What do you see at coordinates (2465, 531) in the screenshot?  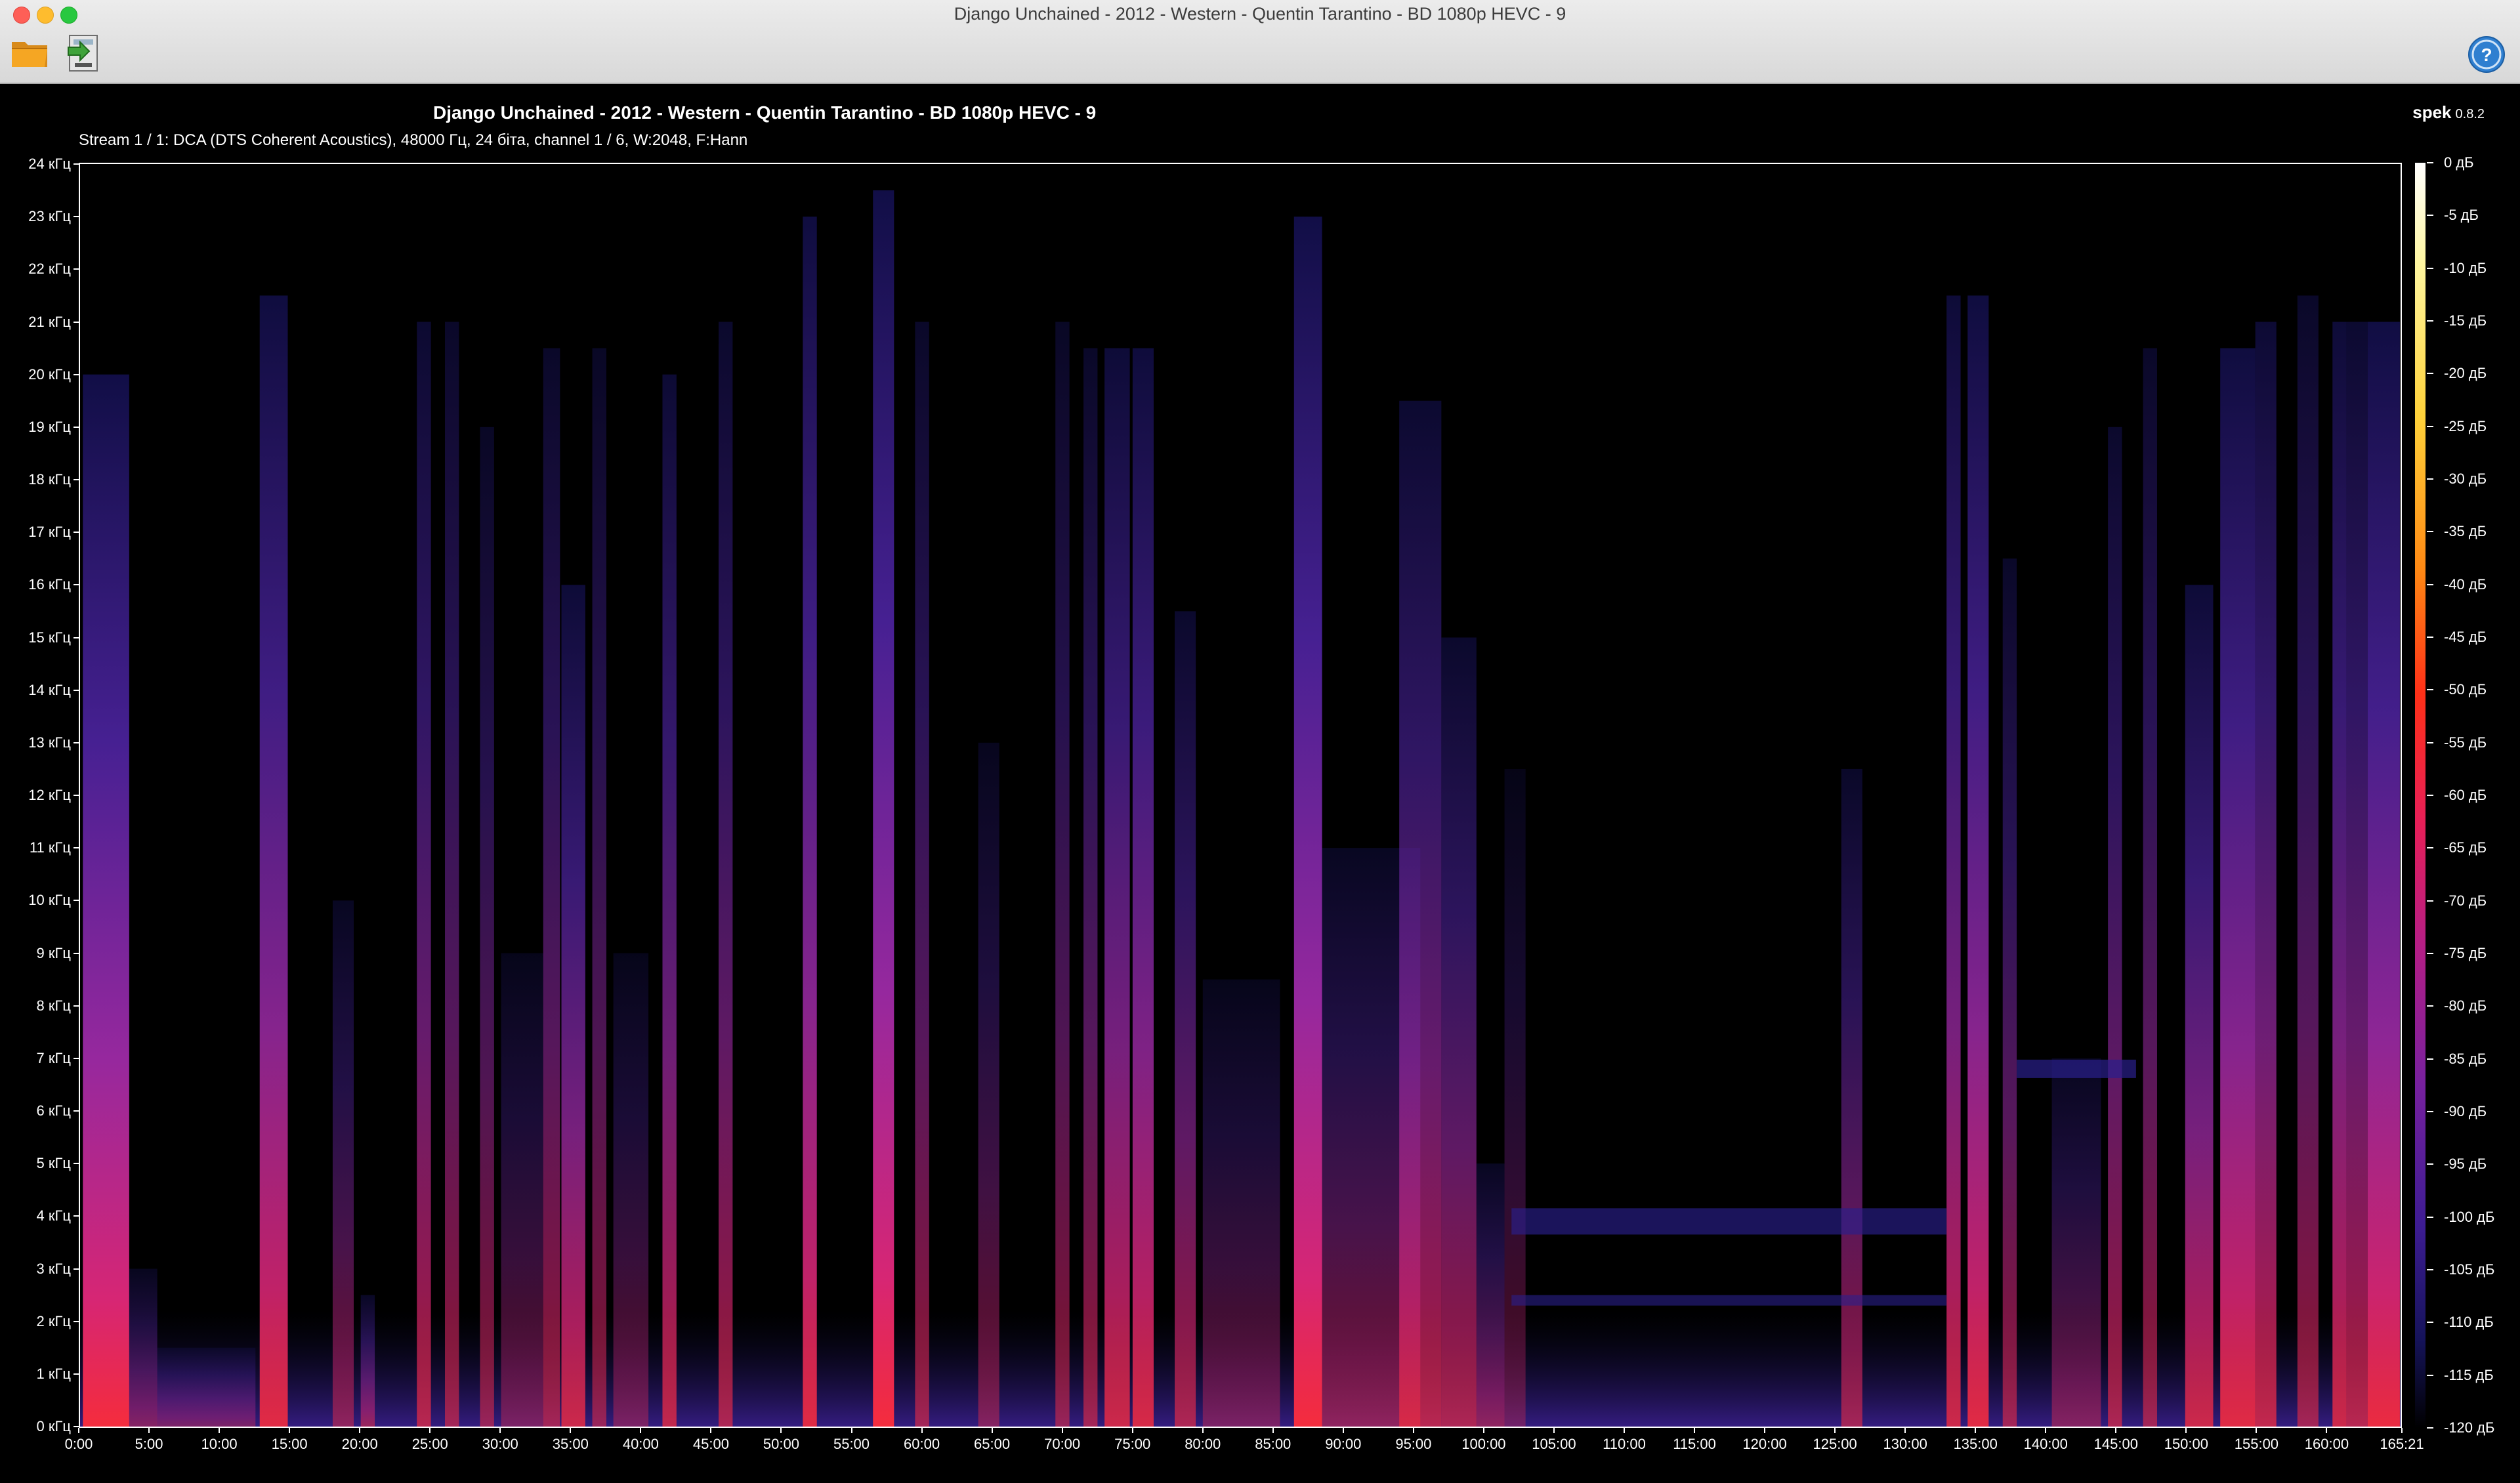 I see `colorbar-tick-label: -35 дБ` at bounding box center [2465, 531].